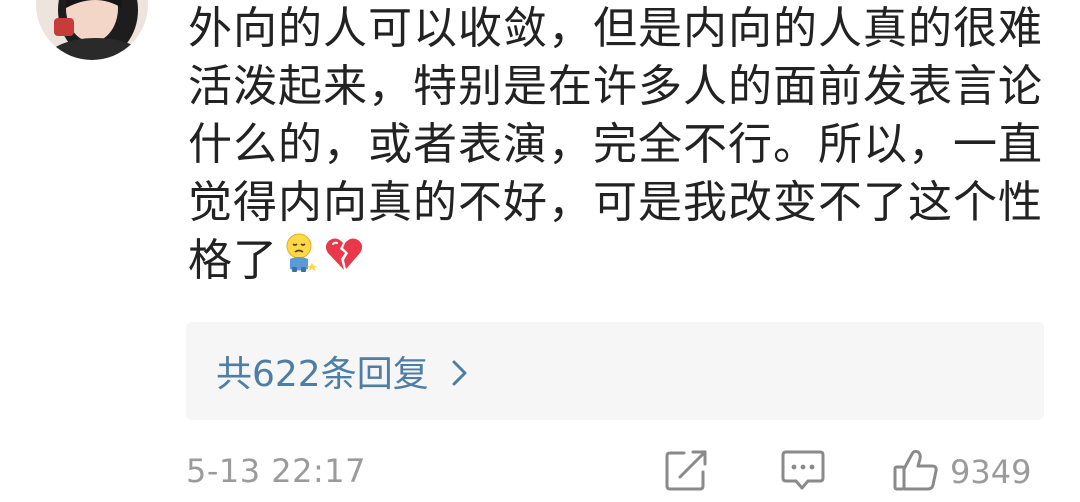 The width and height of the screenshot is (1080, 502). What do you see at coordinates (991, 472) in the screenshot?
I see `like-count: 9349` at bounding box center [991, 472].